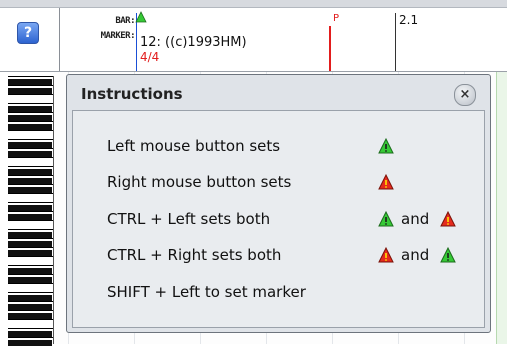 The image size is (507, 346). What do you see at coordinates (28, 33) in the screenshot?
I see `help-button: ?` at bounding box center [28, 33].